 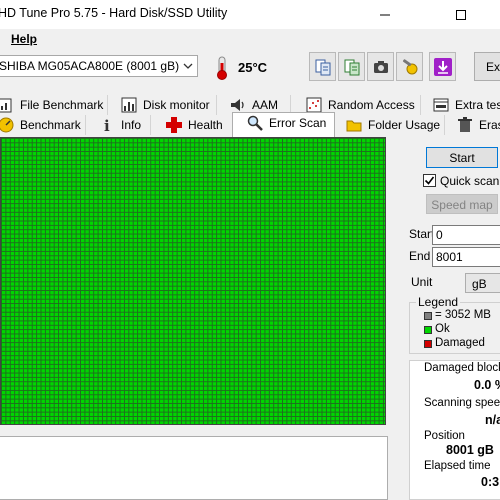 What do you see at coordinates (176, 105) in the screenshot?
I see `tab-label: Disk monitor` at bounding box center [176, 105].